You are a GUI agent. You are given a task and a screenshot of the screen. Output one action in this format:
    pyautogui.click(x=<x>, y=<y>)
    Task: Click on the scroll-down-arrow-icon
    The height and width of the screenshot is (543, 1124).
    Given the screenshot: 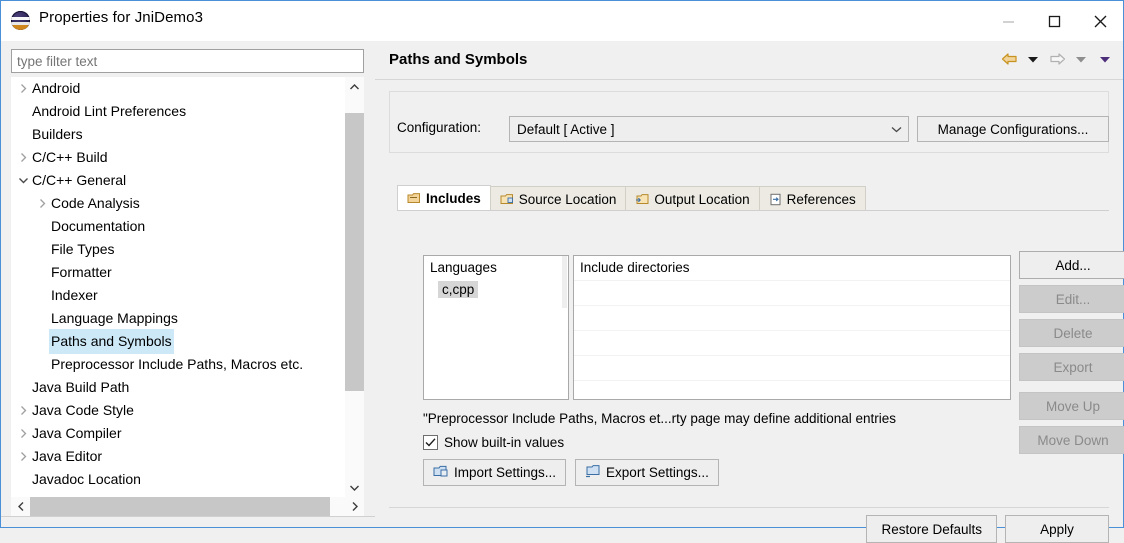 What is the action you would take?
    pyautogui.click(x=354, y=487)
    